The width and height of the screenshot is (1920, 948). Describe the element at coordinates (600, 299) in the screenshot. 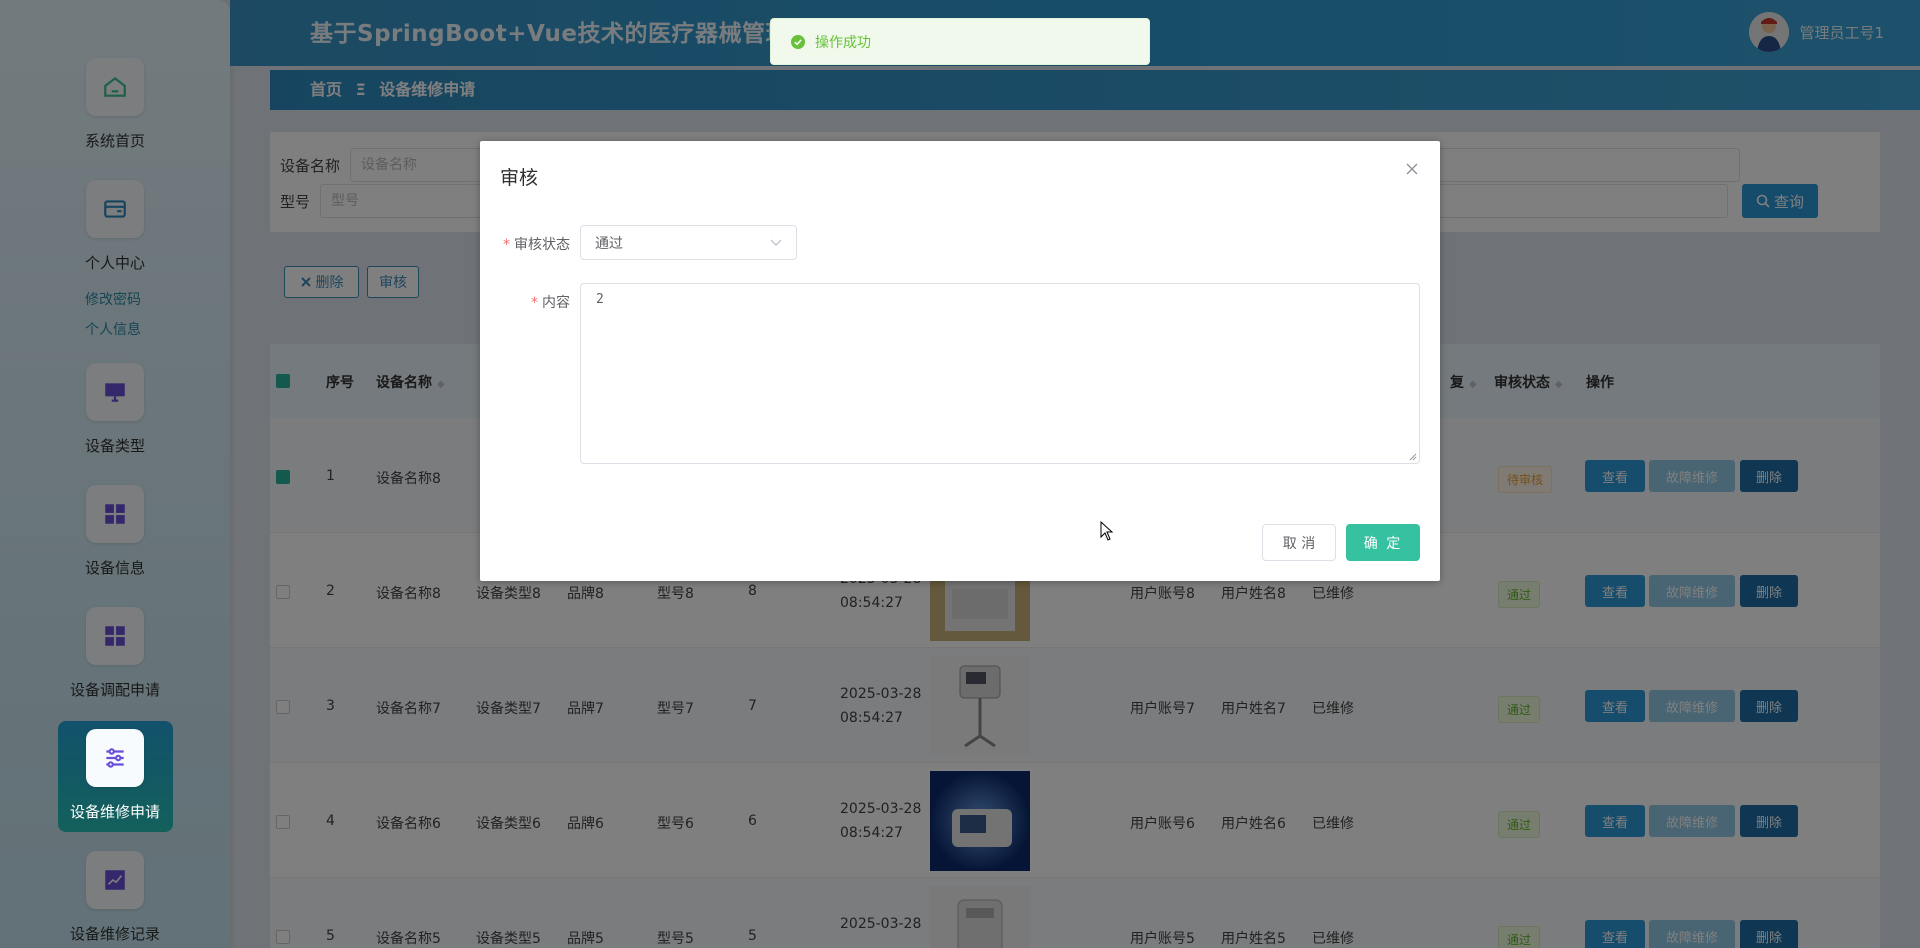

I see `content-value: 2` at that location.